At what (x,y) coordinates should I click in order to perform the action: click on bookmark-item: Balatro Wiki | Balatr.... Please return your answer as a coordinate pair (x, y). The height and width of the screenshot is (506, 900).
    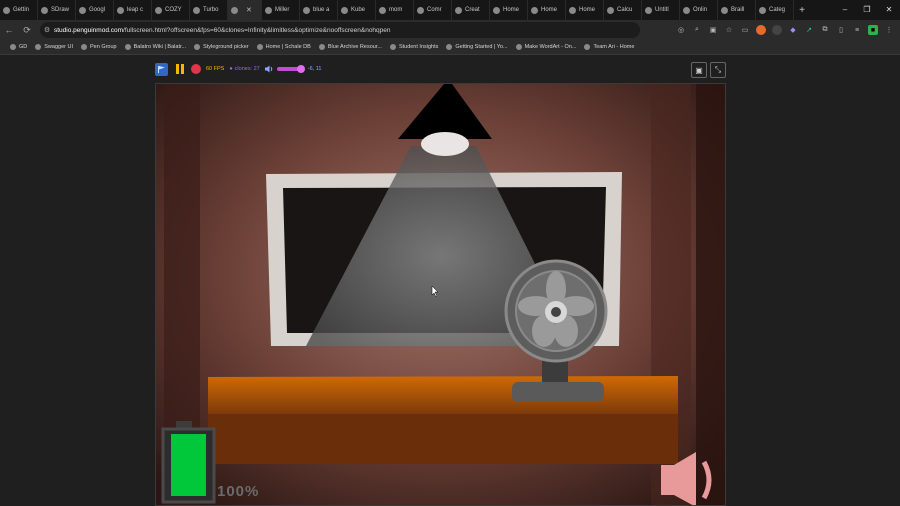
    Looking at the image, I should click on (155, 47).